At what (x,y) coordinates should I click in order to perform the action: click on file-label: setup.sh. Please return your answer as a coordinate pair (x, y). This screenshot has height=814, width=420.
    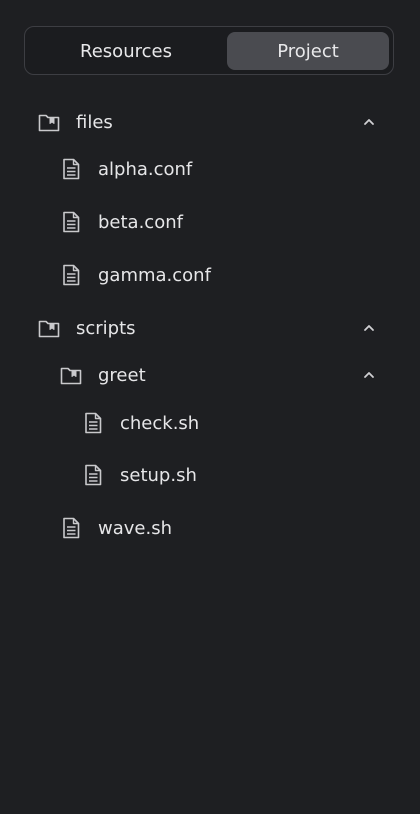
    Looking at the image, I should click on (158, 475).